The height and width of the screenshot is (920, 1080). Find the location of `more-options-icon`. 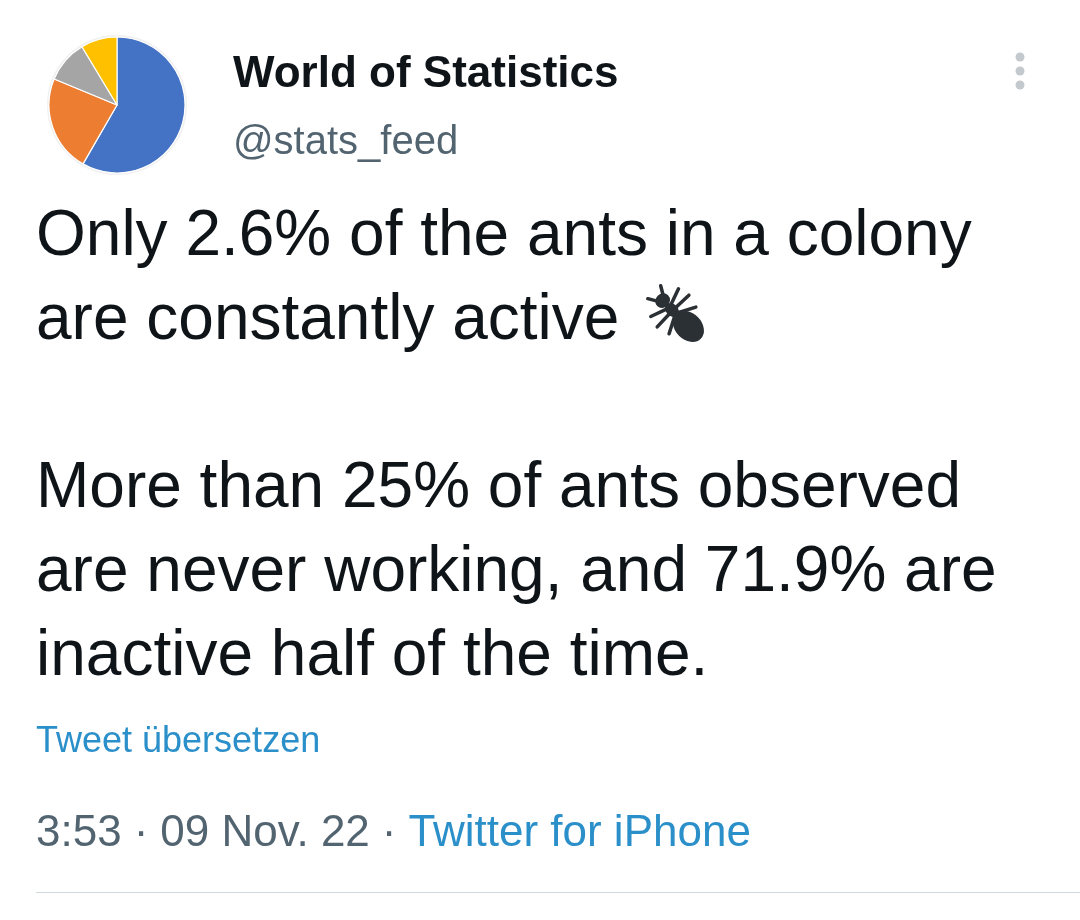

more-options-icon is located at coordinates (1020, 71).